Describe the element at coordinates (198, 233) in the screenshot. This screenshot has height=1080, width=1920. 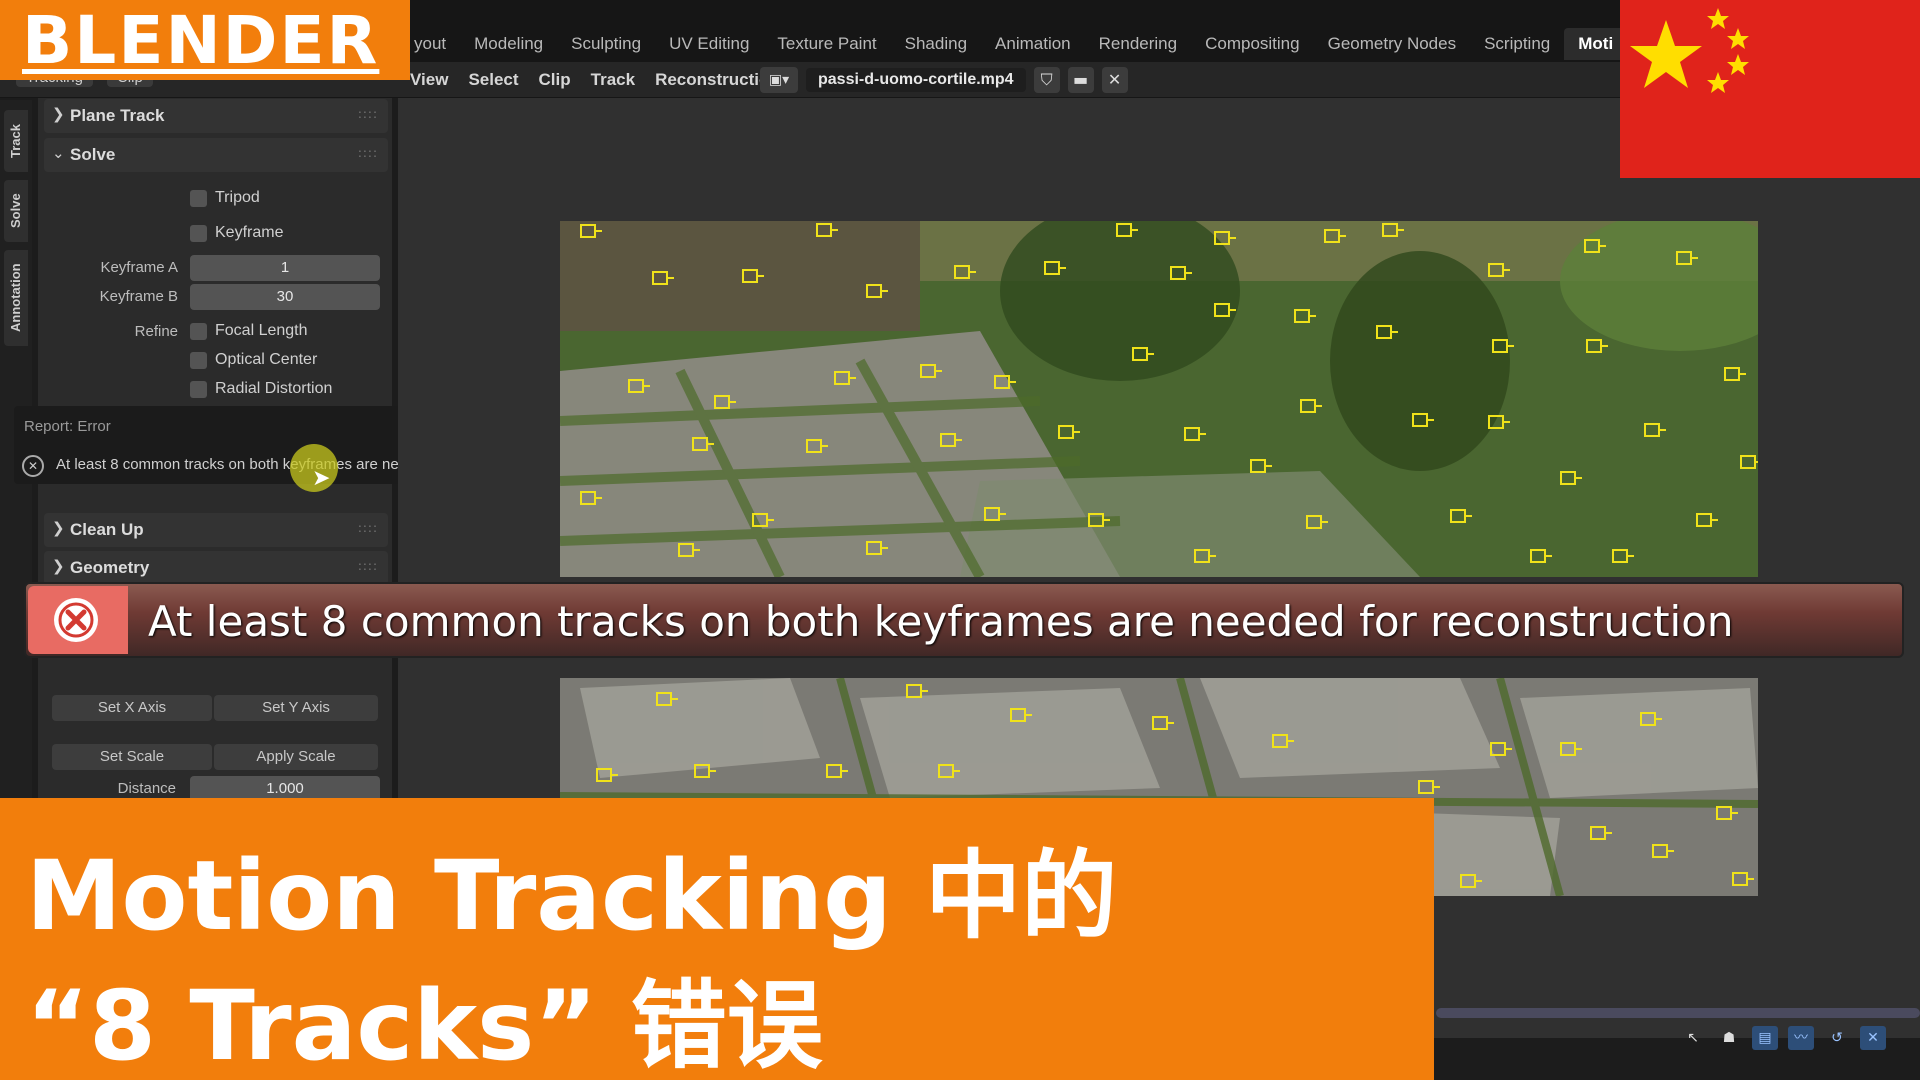
I see `keyframe-checkbox` at that location.